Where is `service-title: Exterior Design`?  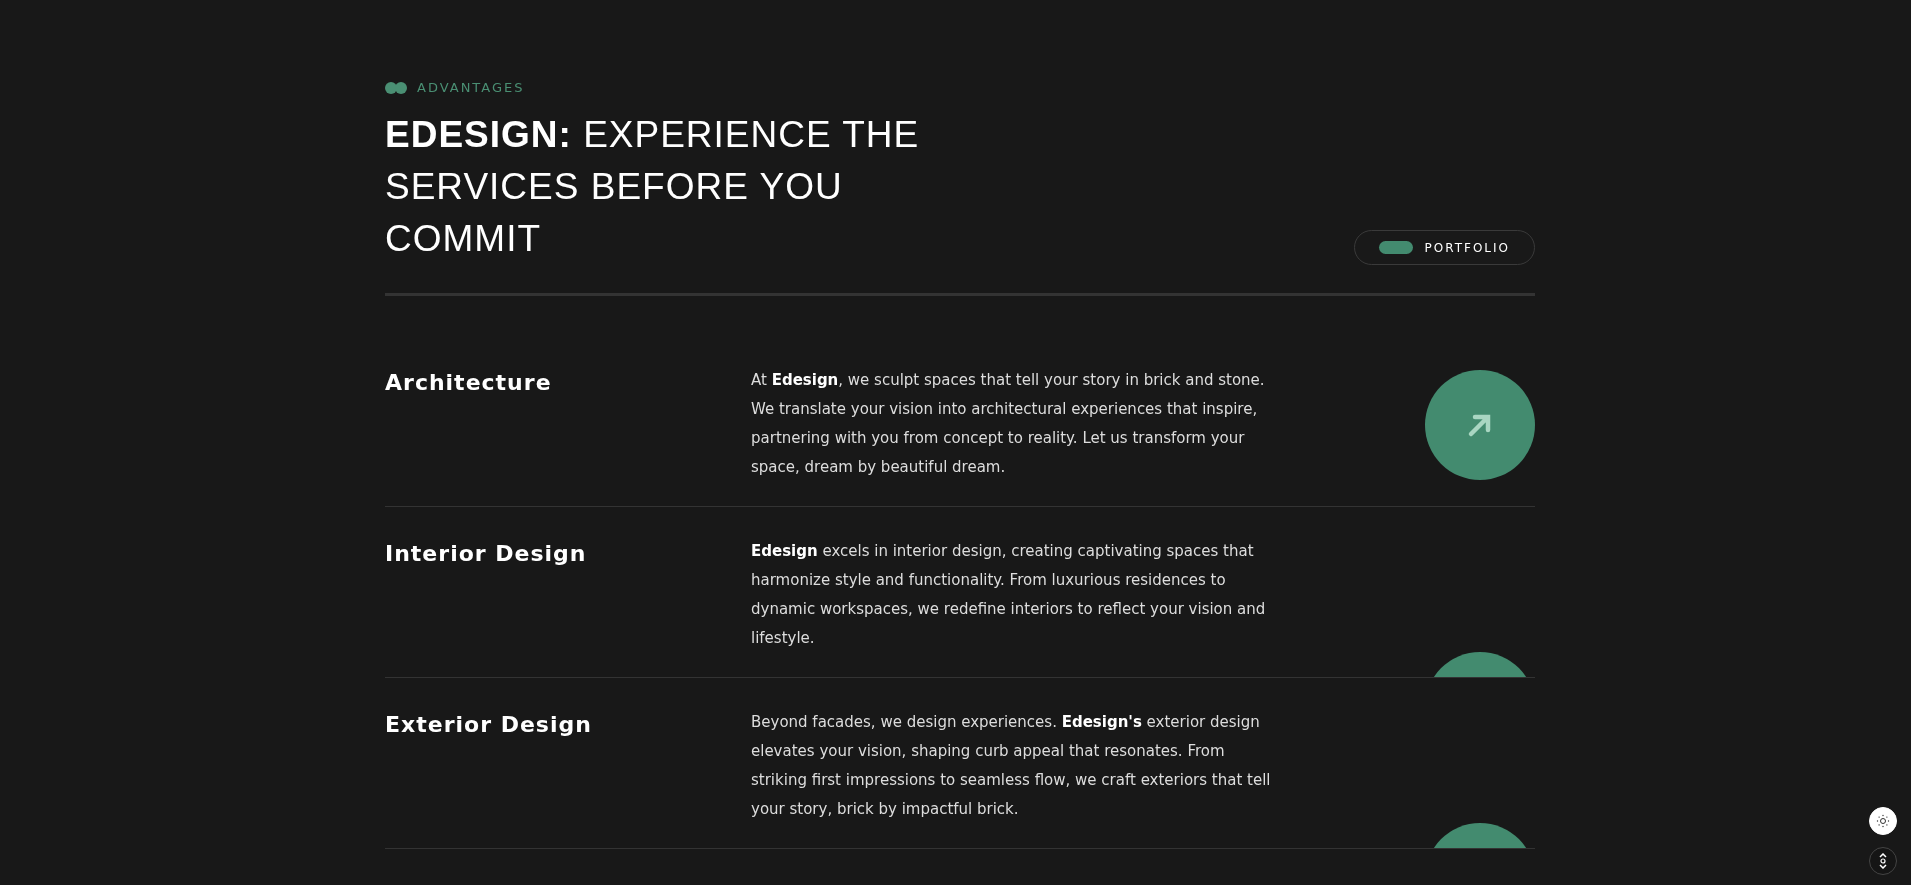 service-title: Exterior Design is located at coordinates (489, 725).